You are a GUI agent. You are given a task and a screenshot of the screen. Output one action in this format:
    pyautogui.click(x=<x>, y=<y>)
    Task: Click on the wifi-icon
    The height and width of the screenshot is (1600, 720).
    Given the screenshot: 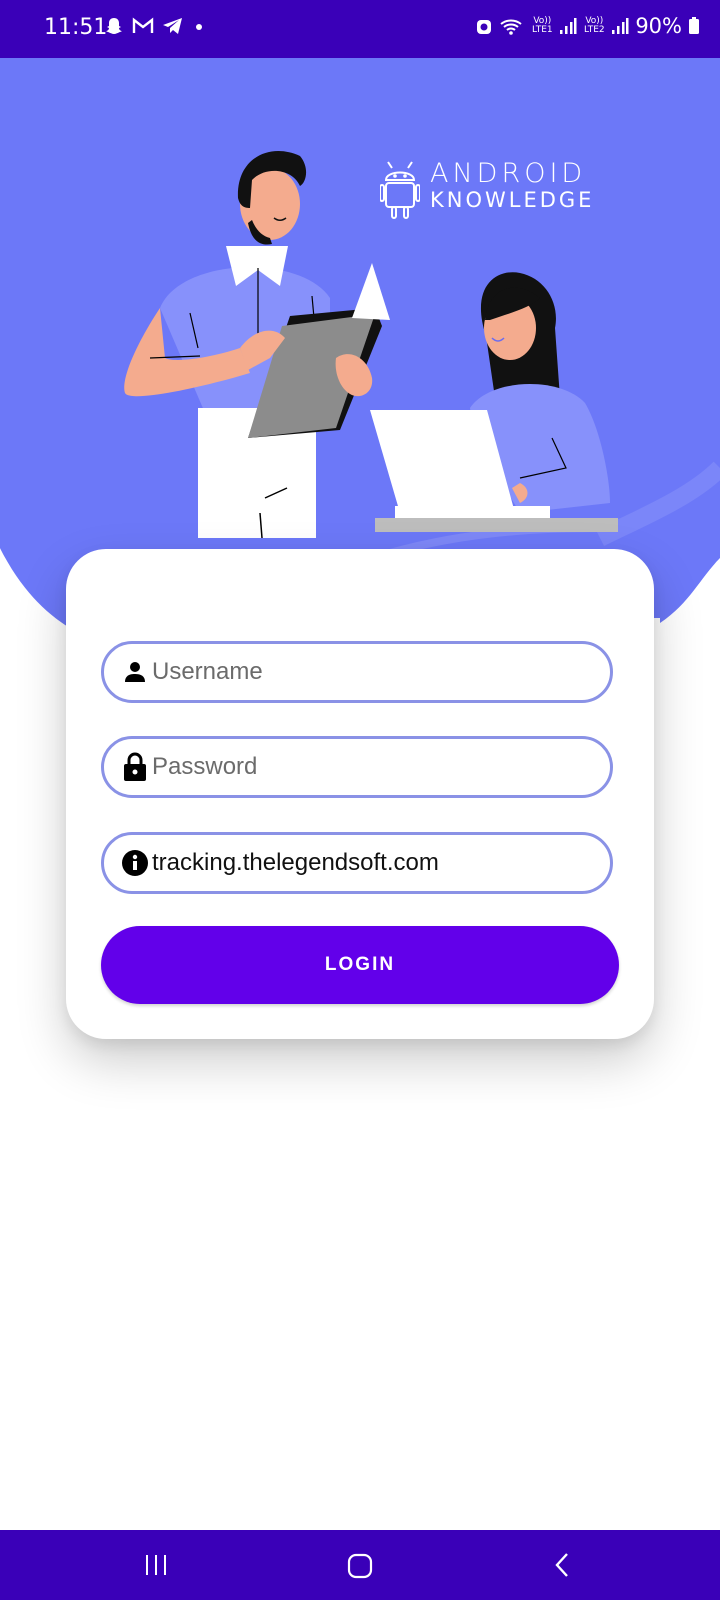 What is the action you would take?
    pyautogui.click(x=511, y=27)
    